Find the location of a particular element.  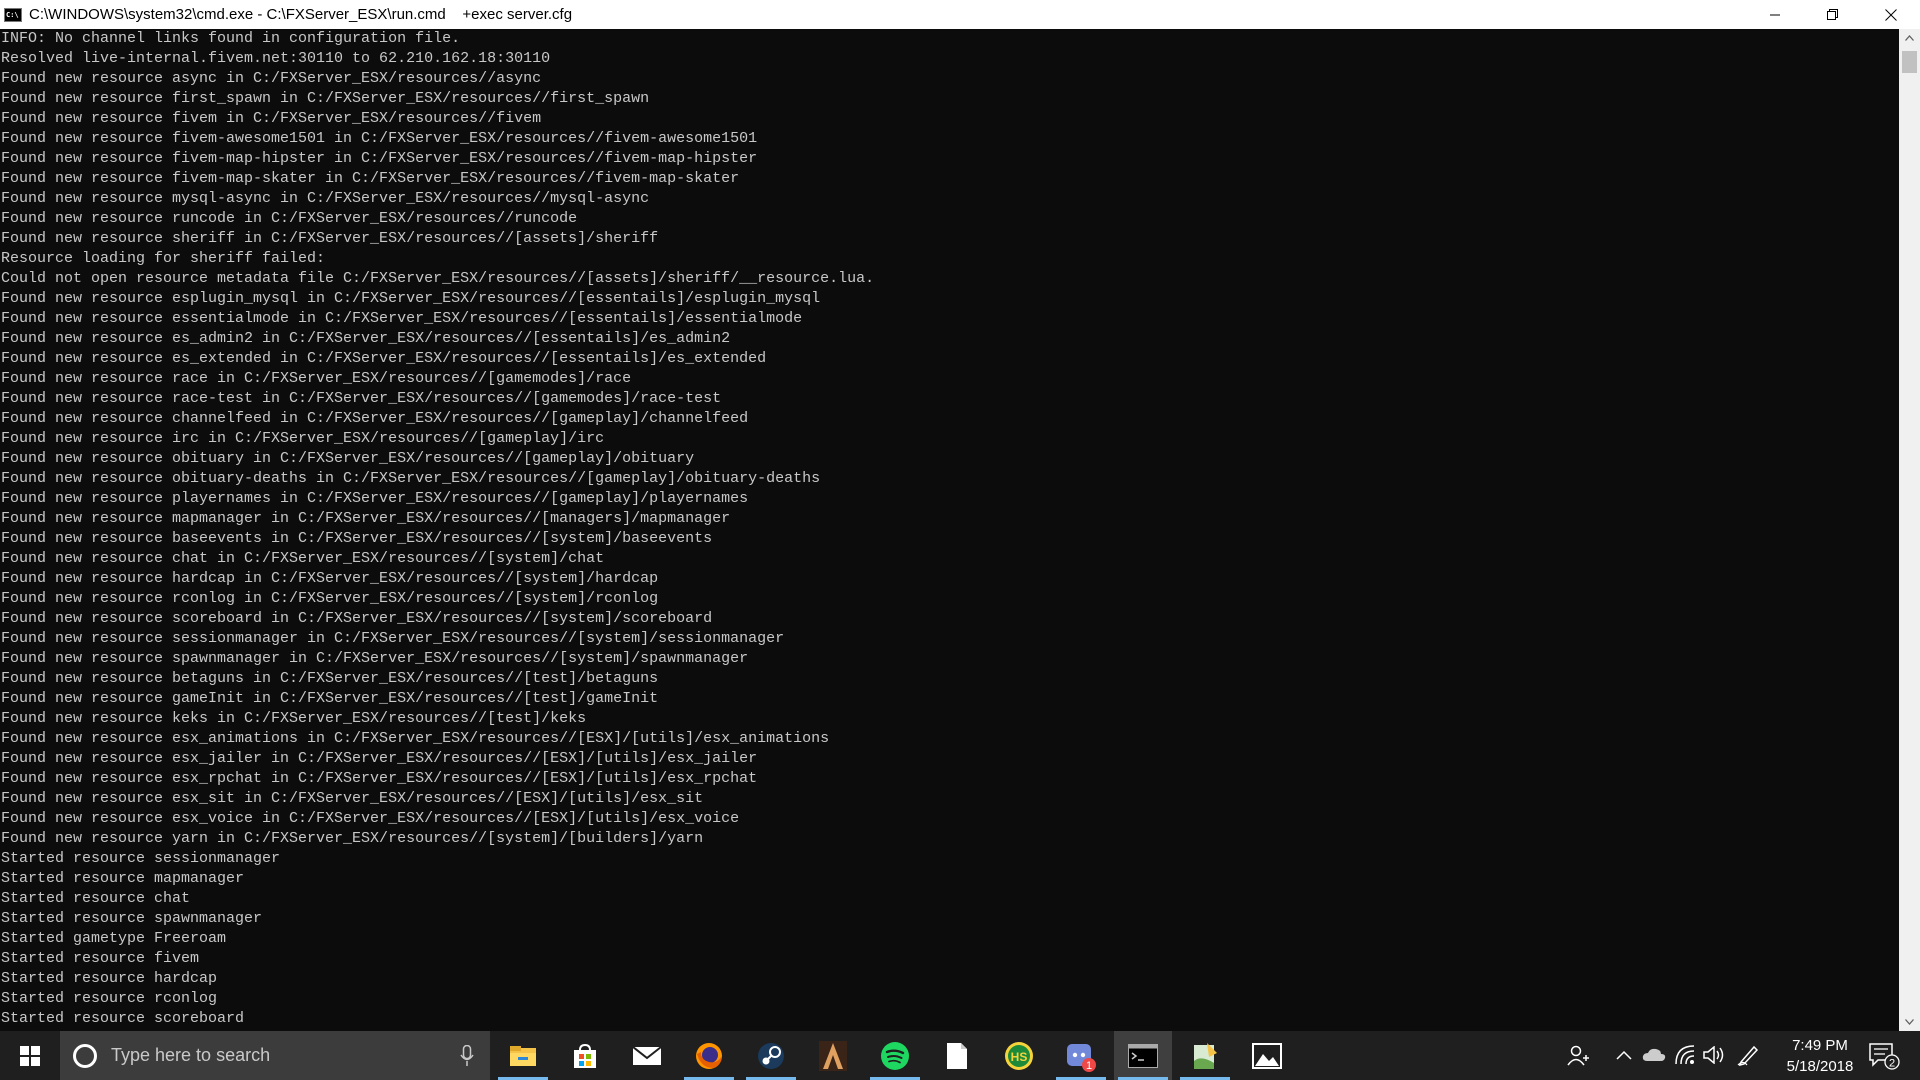

steam-icon is located at coordinates (771, 1055).